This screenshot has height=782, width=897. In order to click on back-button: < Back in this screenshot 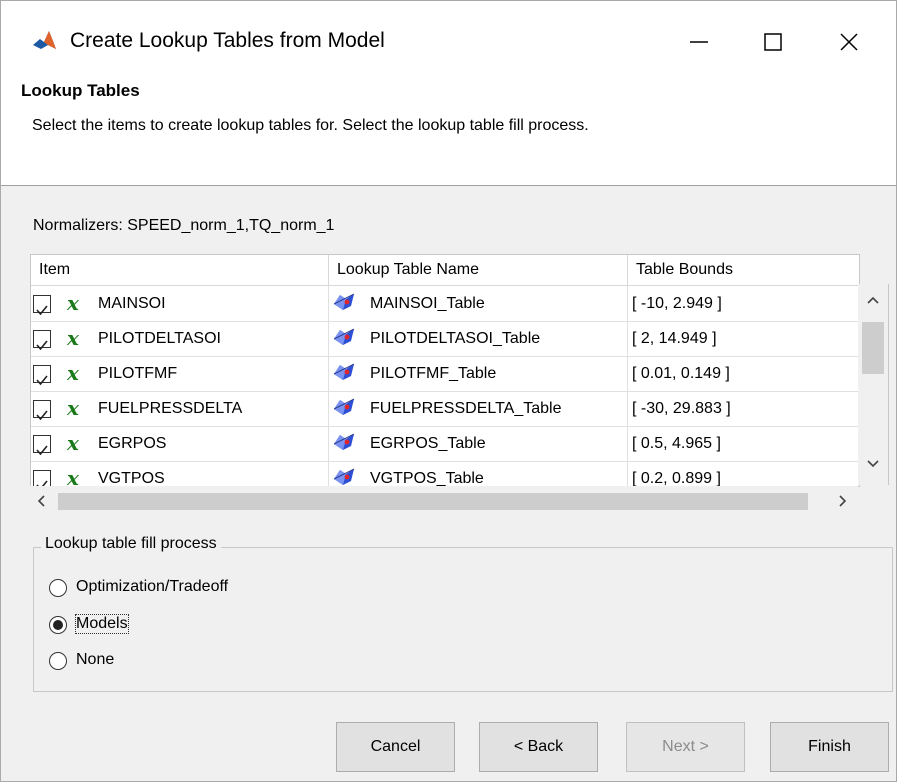, I will do `click(538, 747)`.